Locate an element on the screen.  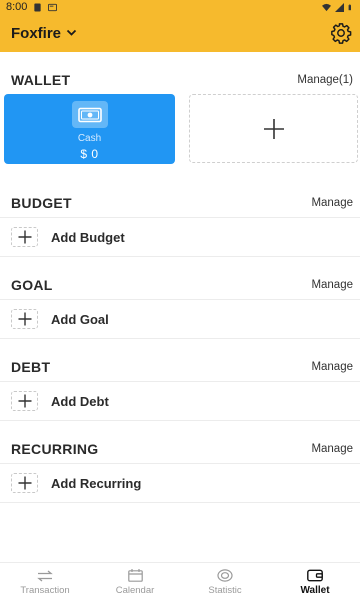
debt-section-header: DEBT Manage is located at coordinates (180, 367).